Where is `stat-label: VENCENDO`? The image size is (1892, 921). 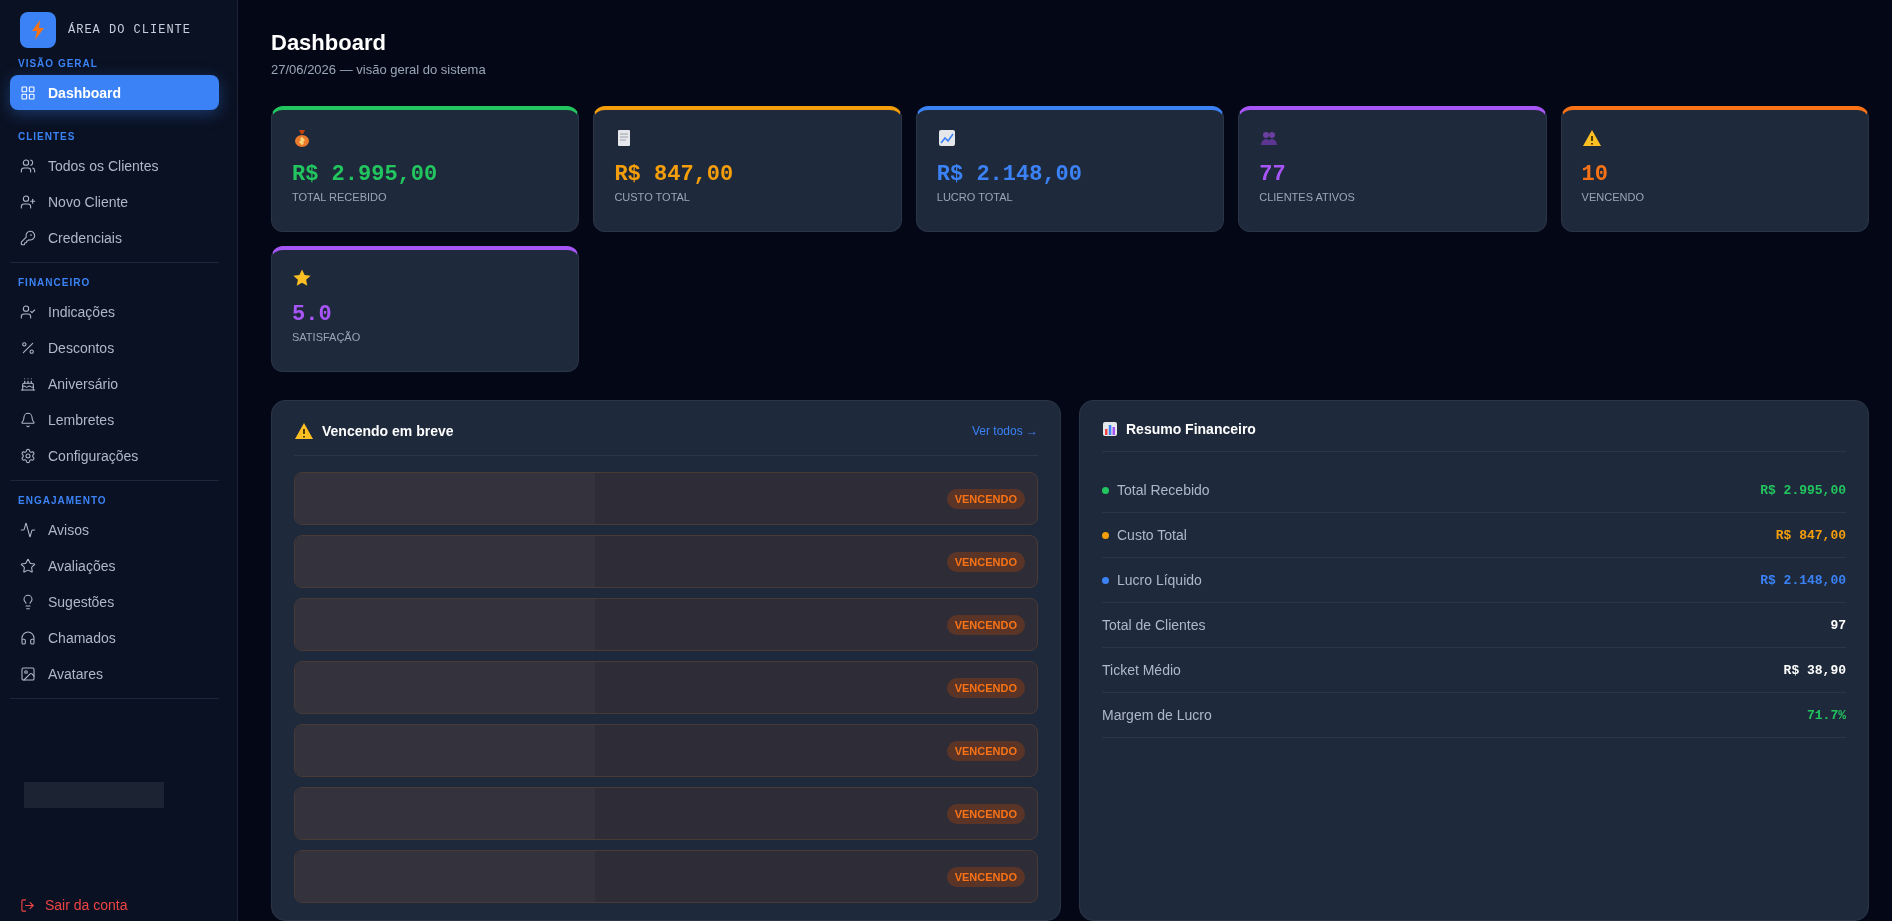 stat-label: VENCENDO is located at coordinates (1613, 197).